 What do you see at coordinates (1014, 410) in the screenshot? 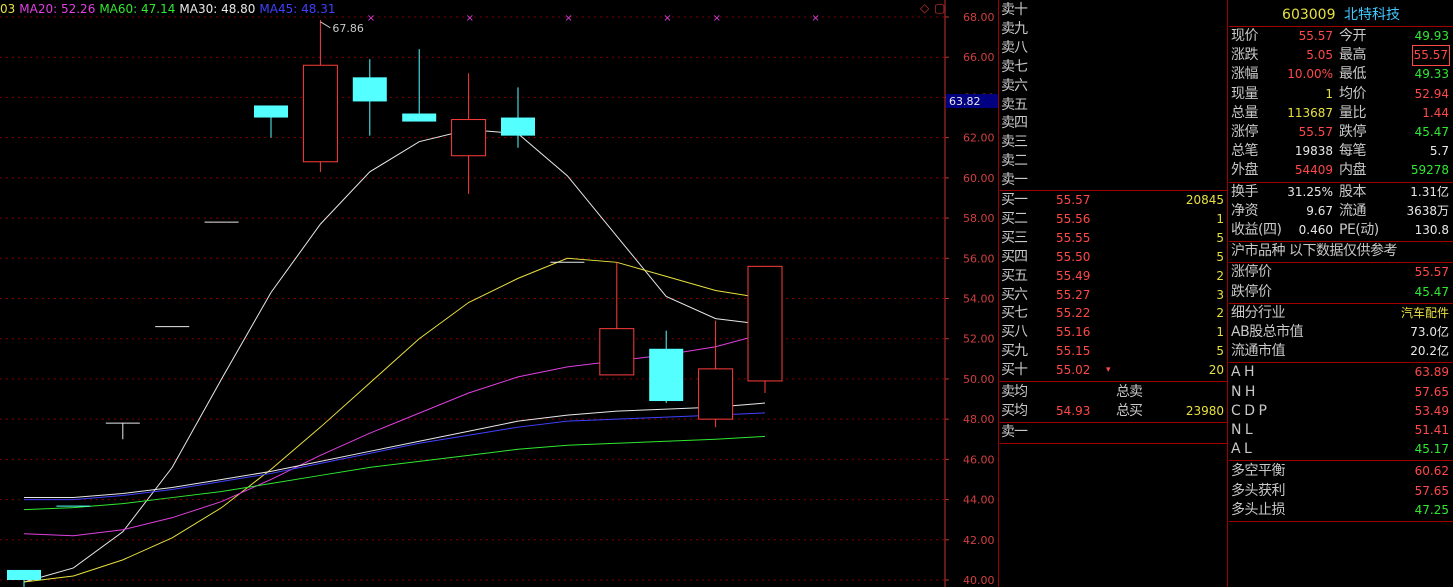
I see `buy-avg-label: 买均` at bounding box center [1014, 410].